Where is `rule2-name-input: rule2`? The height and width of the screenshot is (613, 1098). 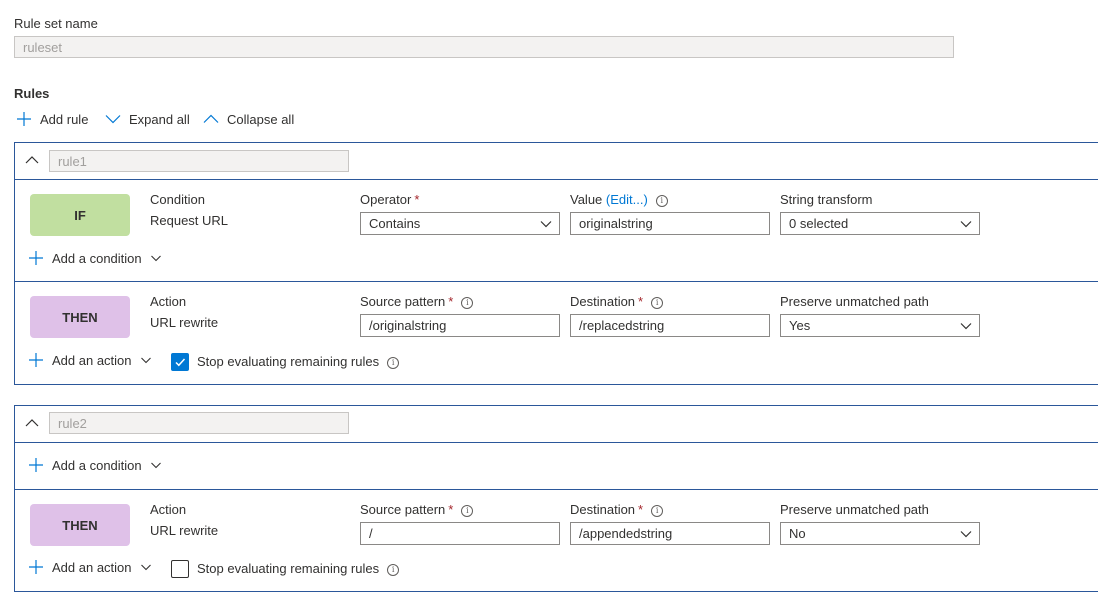
rule2-name-input: rule2 is located at coordinates (199, 423).